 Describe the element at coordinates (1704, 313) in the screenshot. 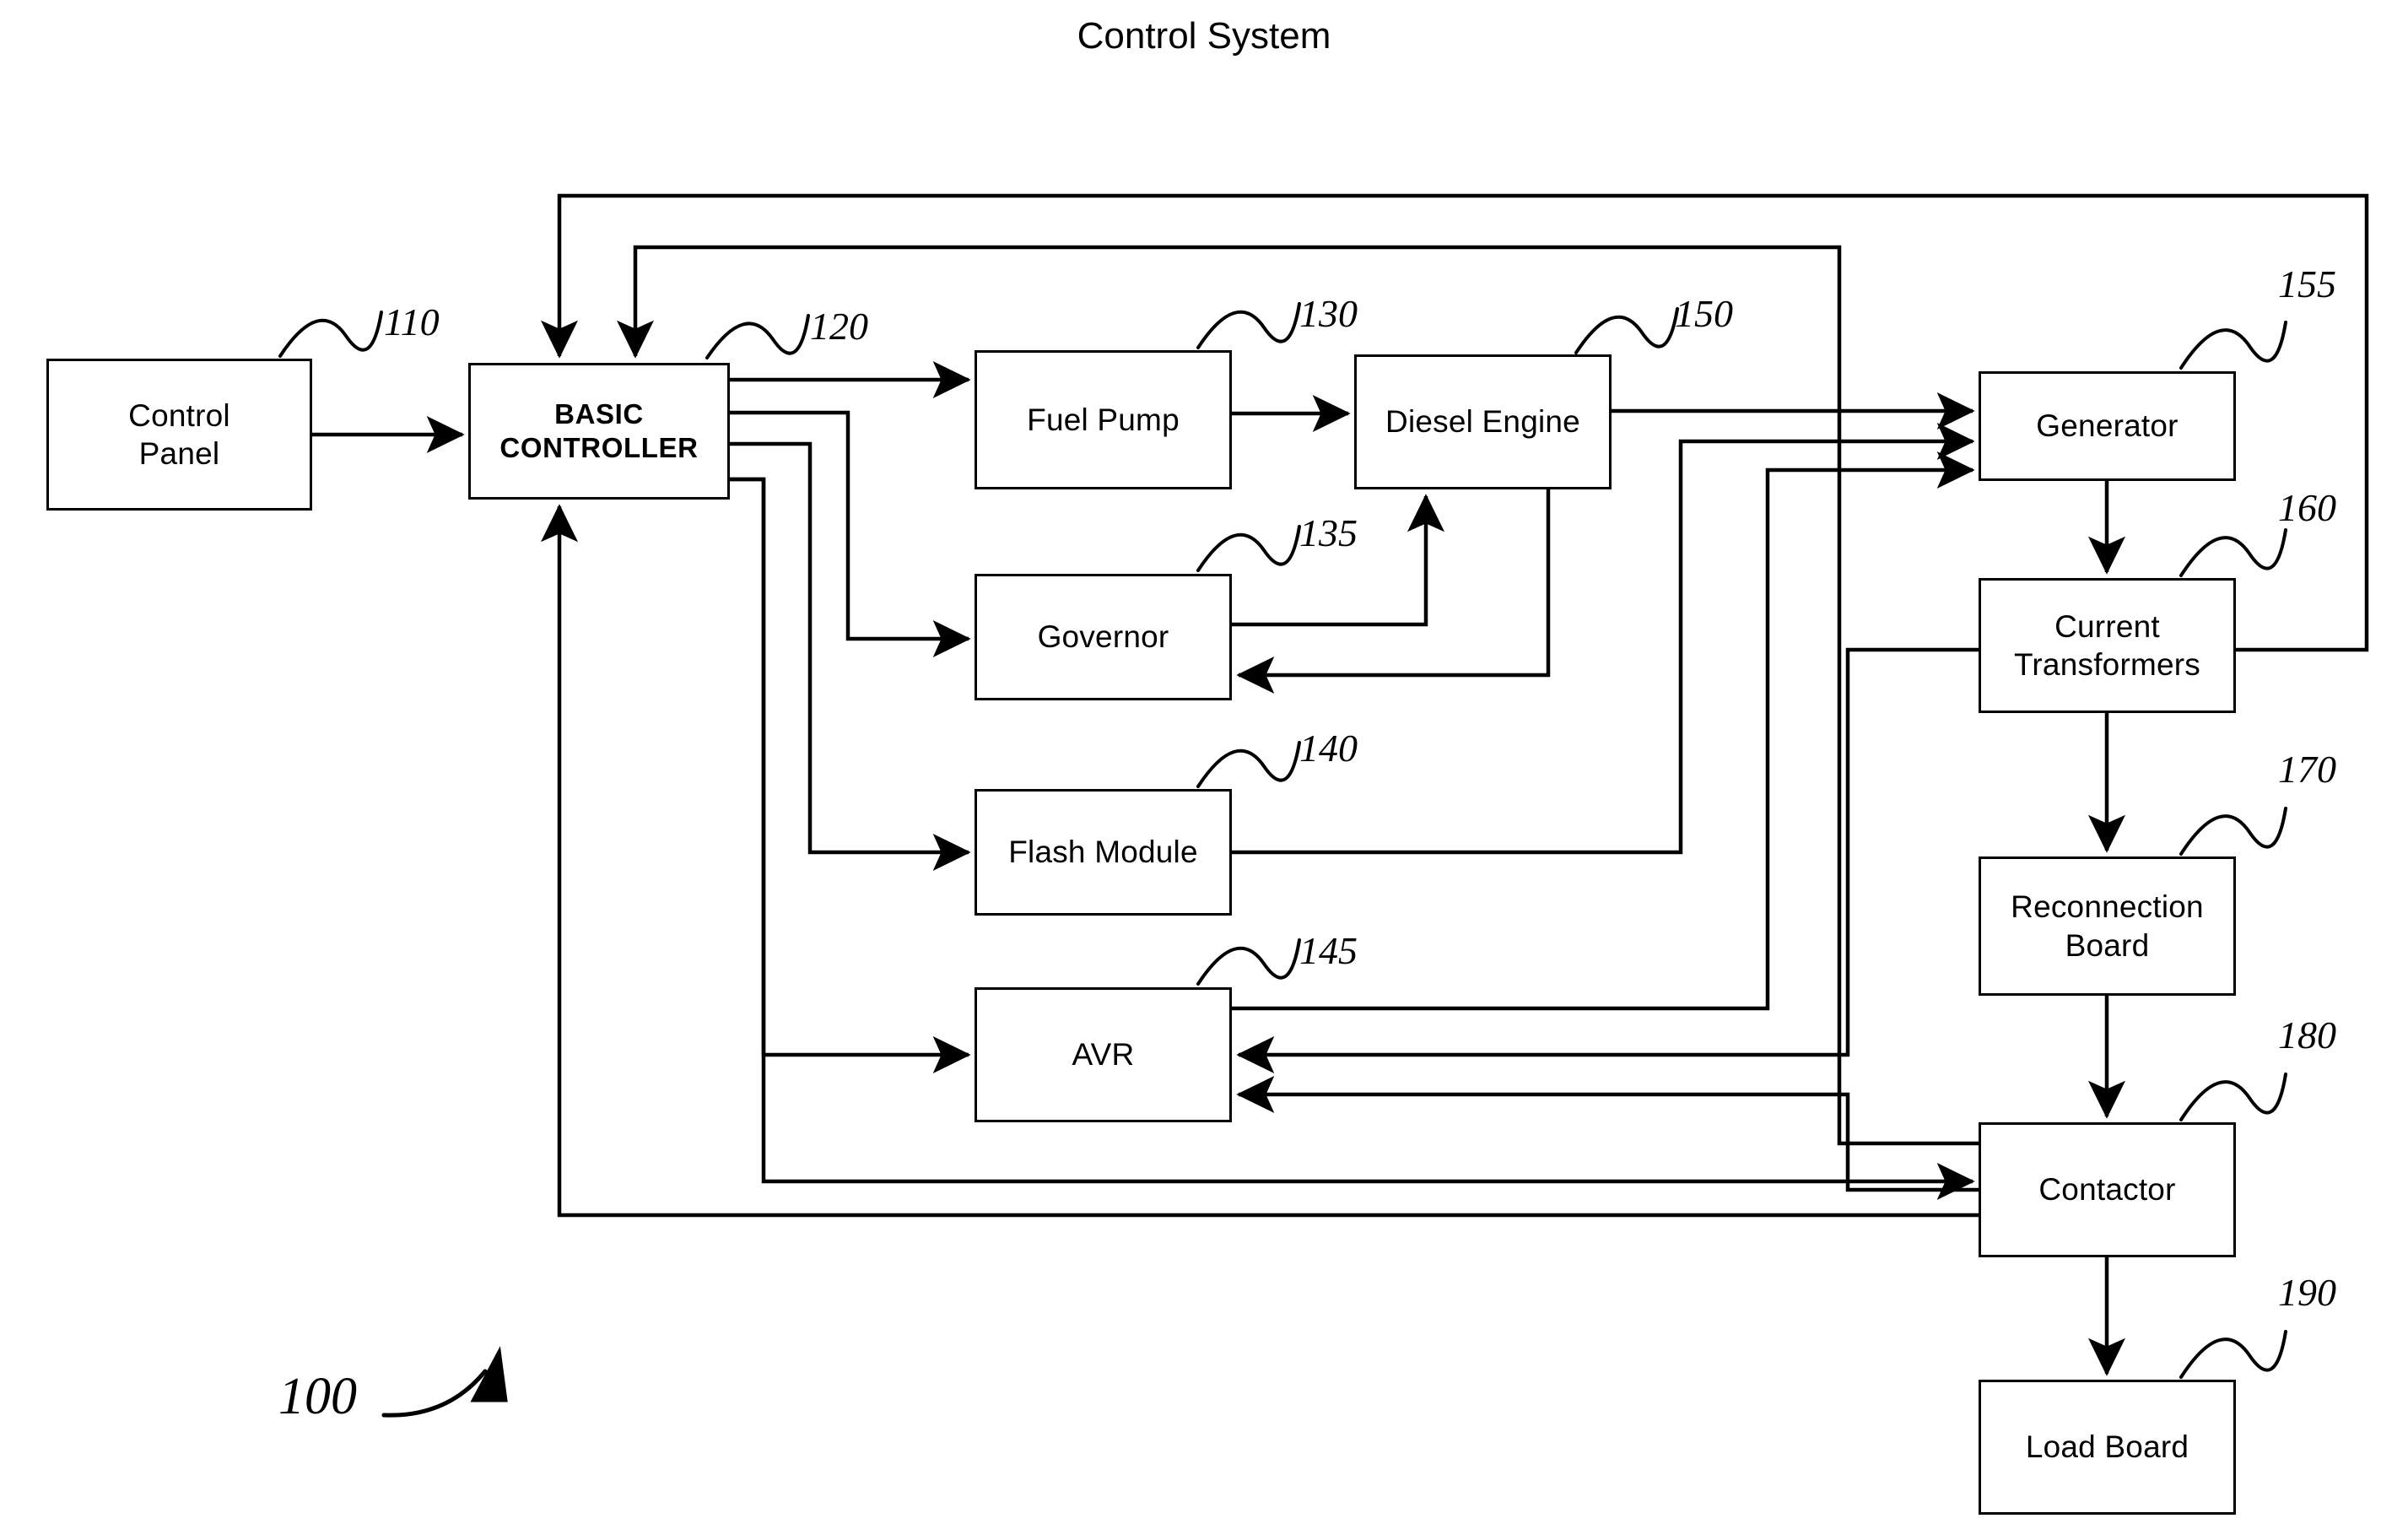

I see `reference-numeral-150: 150` at that location.